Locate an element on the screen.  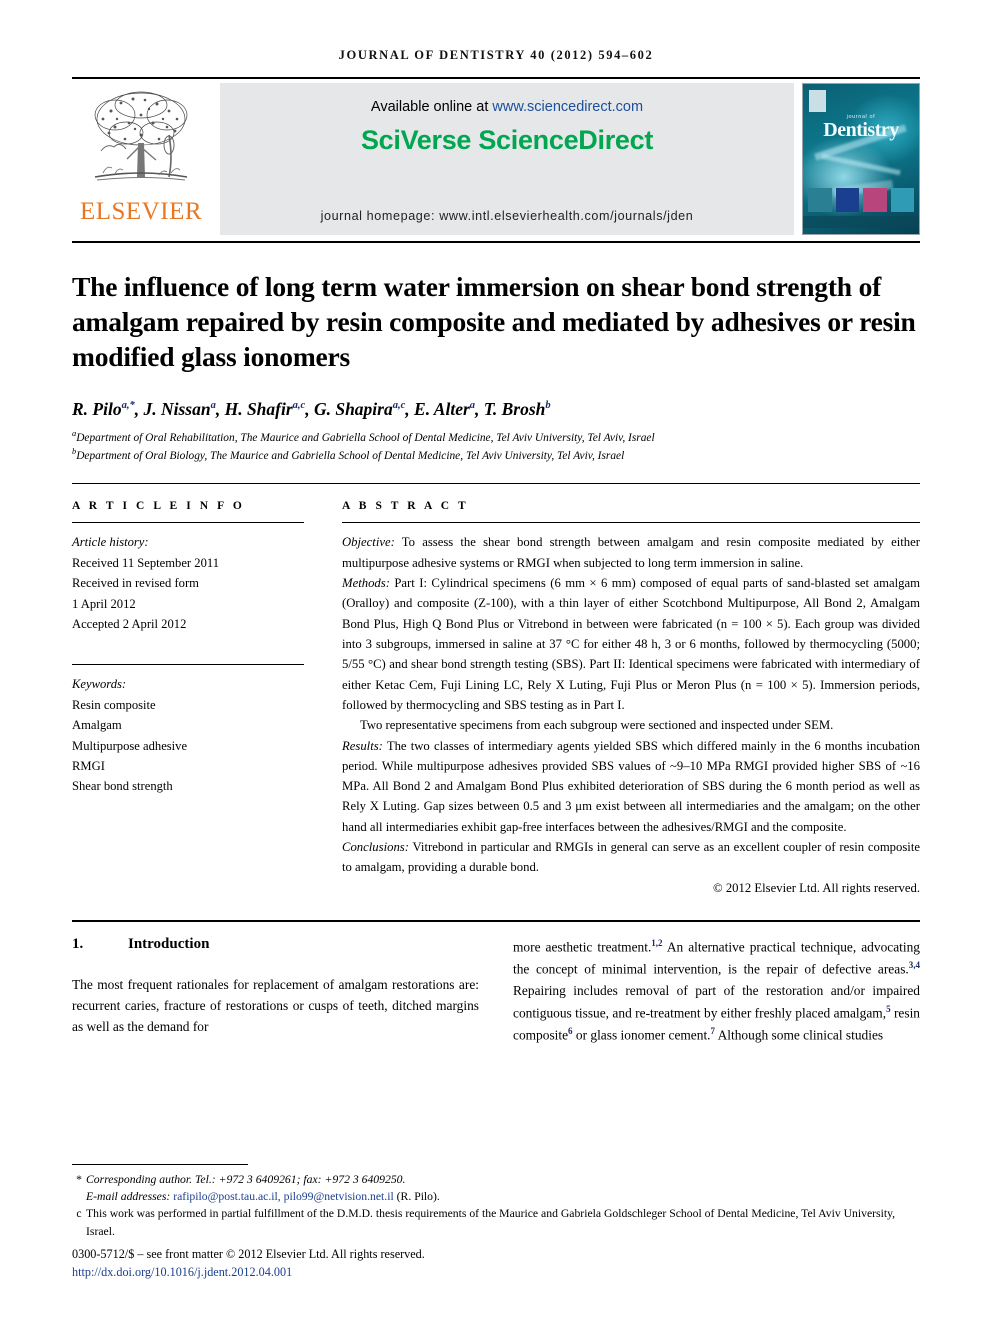
reference-superscript: 3,4 is located at coordinates (914, 965).